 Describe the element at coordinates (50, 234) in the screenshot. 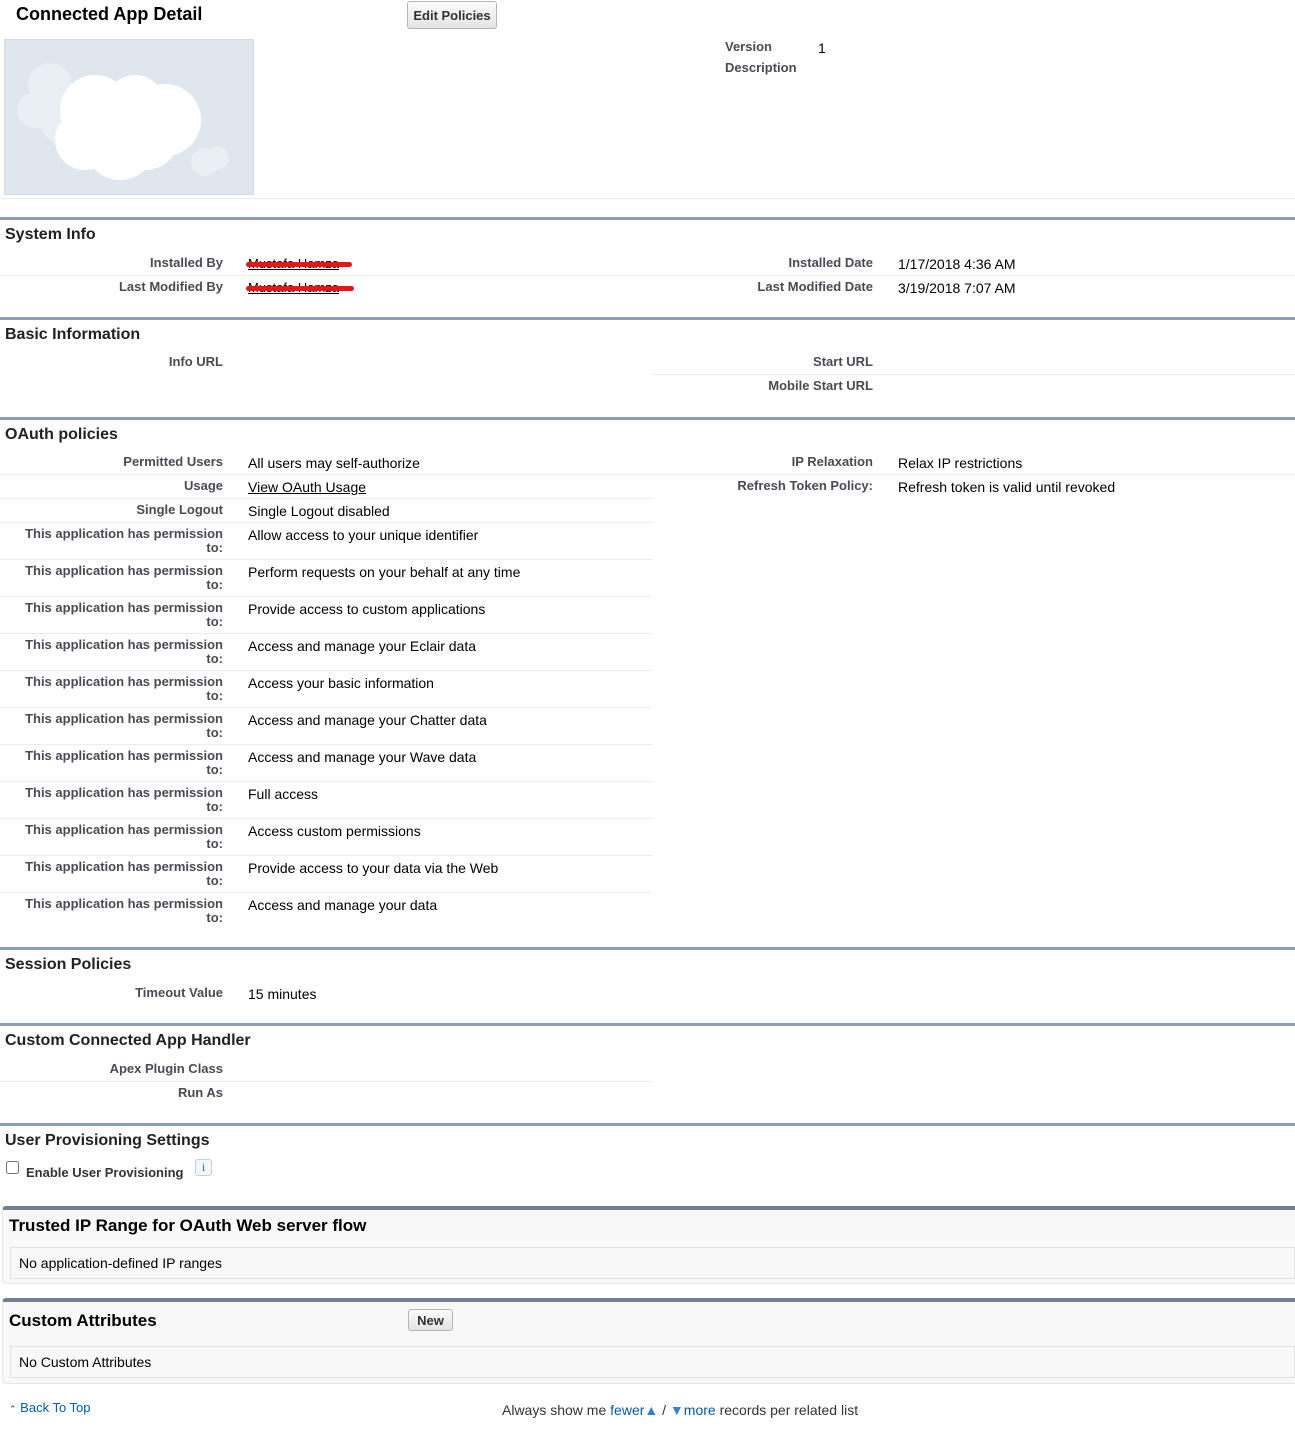

I see `section-system-info: System Info` at that location.